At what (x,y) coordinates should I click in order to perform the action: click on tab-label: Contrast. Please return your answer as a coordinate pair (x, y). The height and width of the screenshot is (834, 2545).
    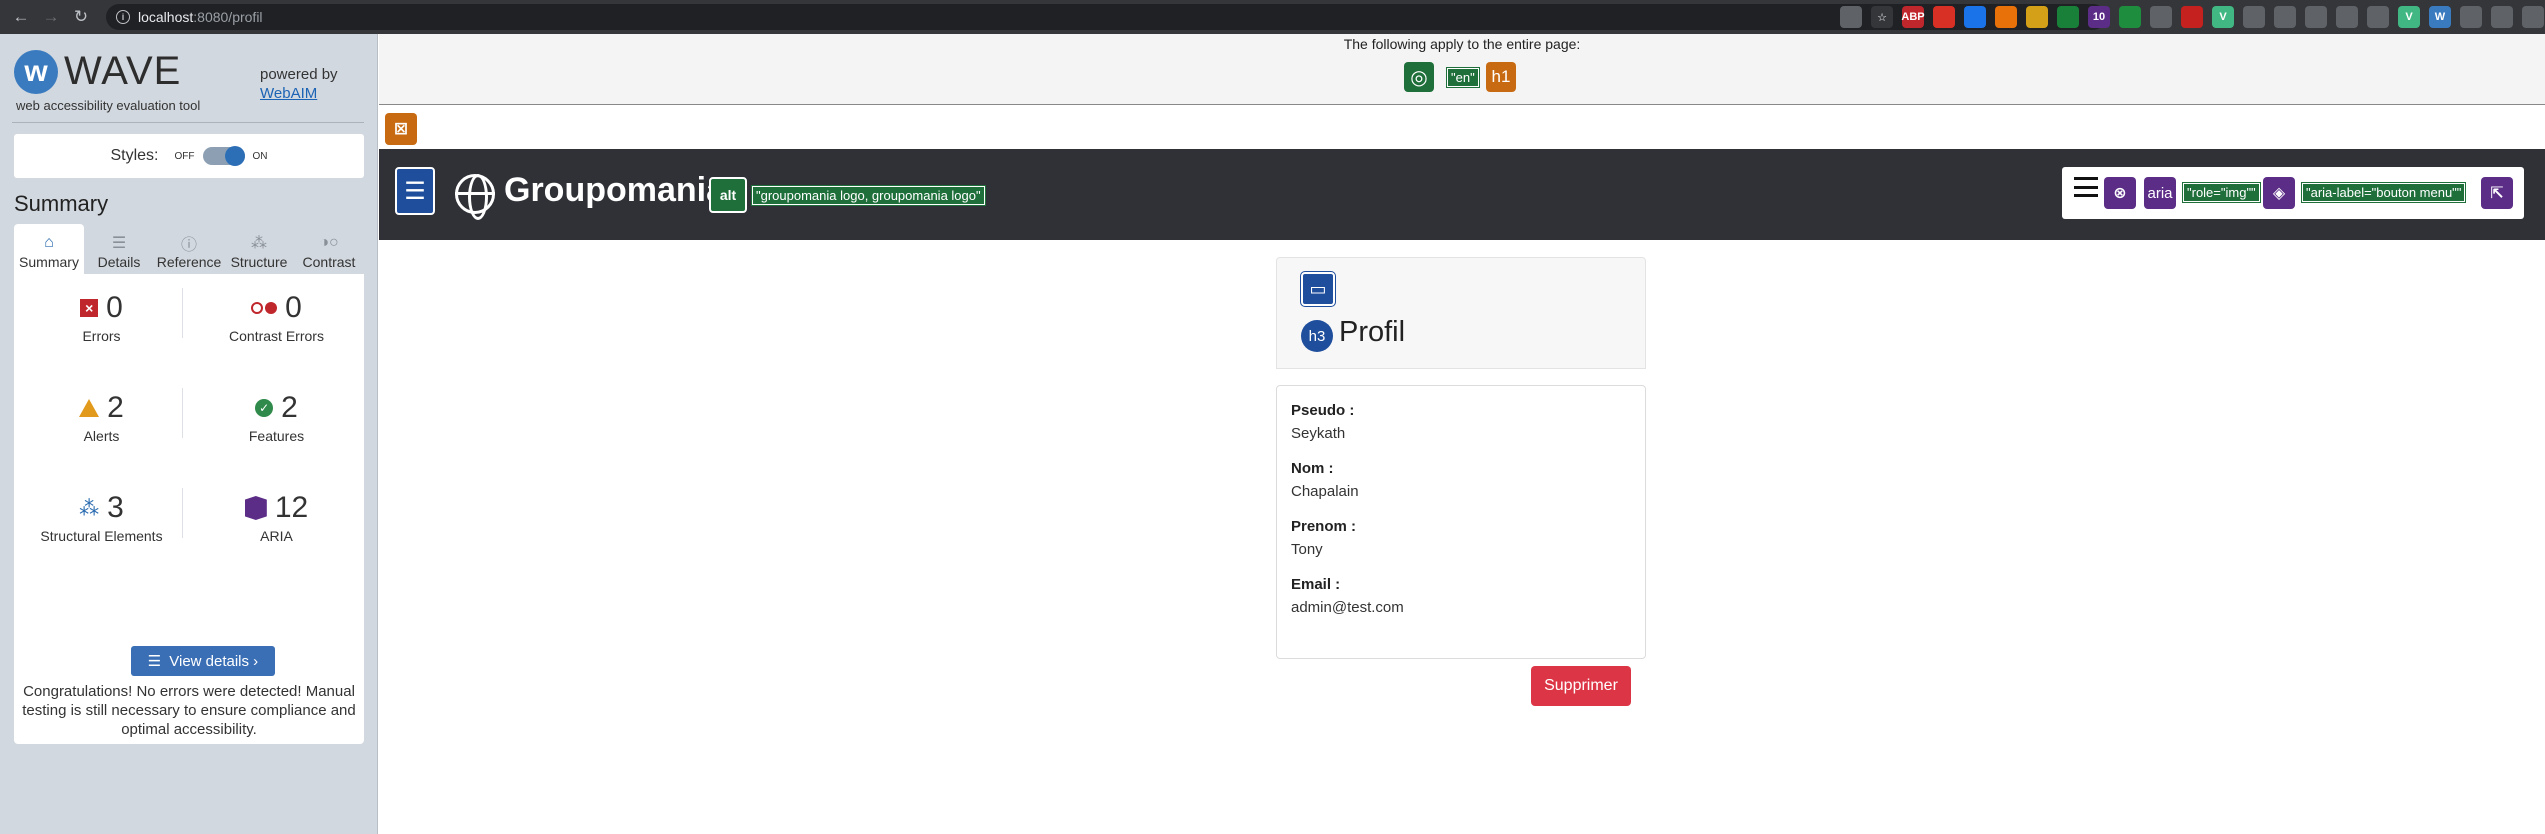
    Looking at the image, I should click on (329, 262).